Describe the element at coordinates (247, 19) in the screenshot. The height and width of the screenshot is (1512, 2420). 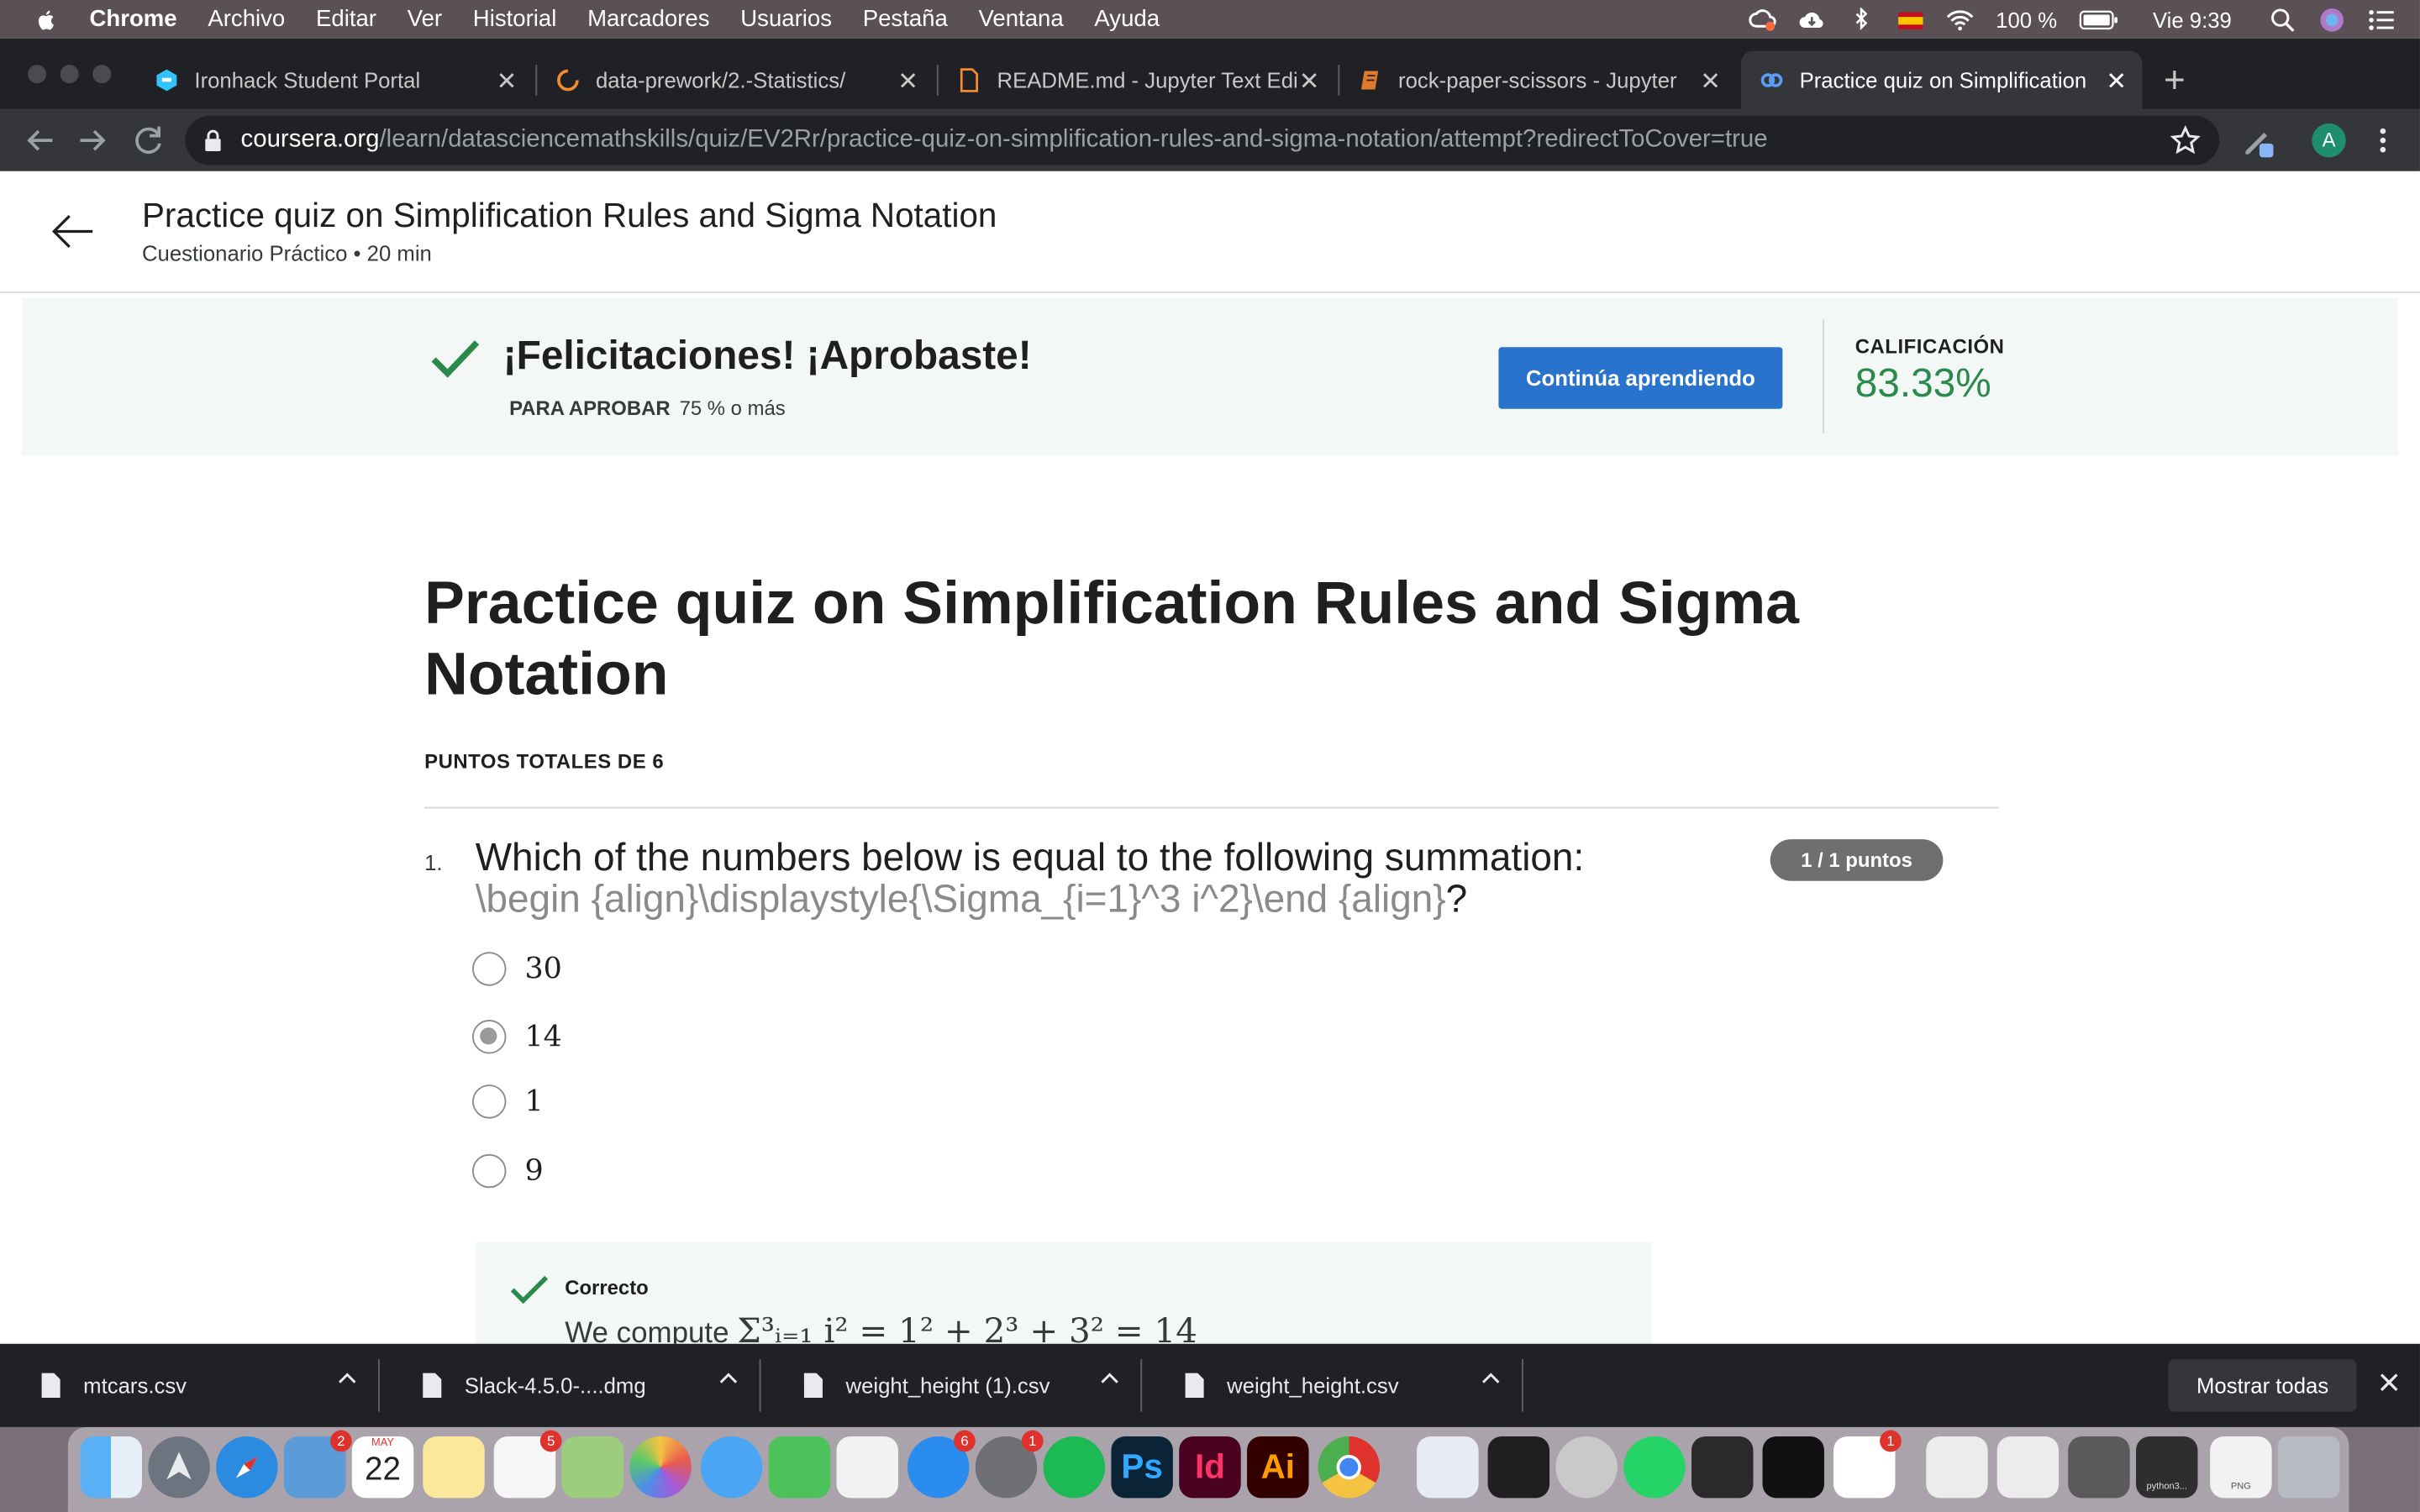
I see `menu-archivo: Archivo` at that location.